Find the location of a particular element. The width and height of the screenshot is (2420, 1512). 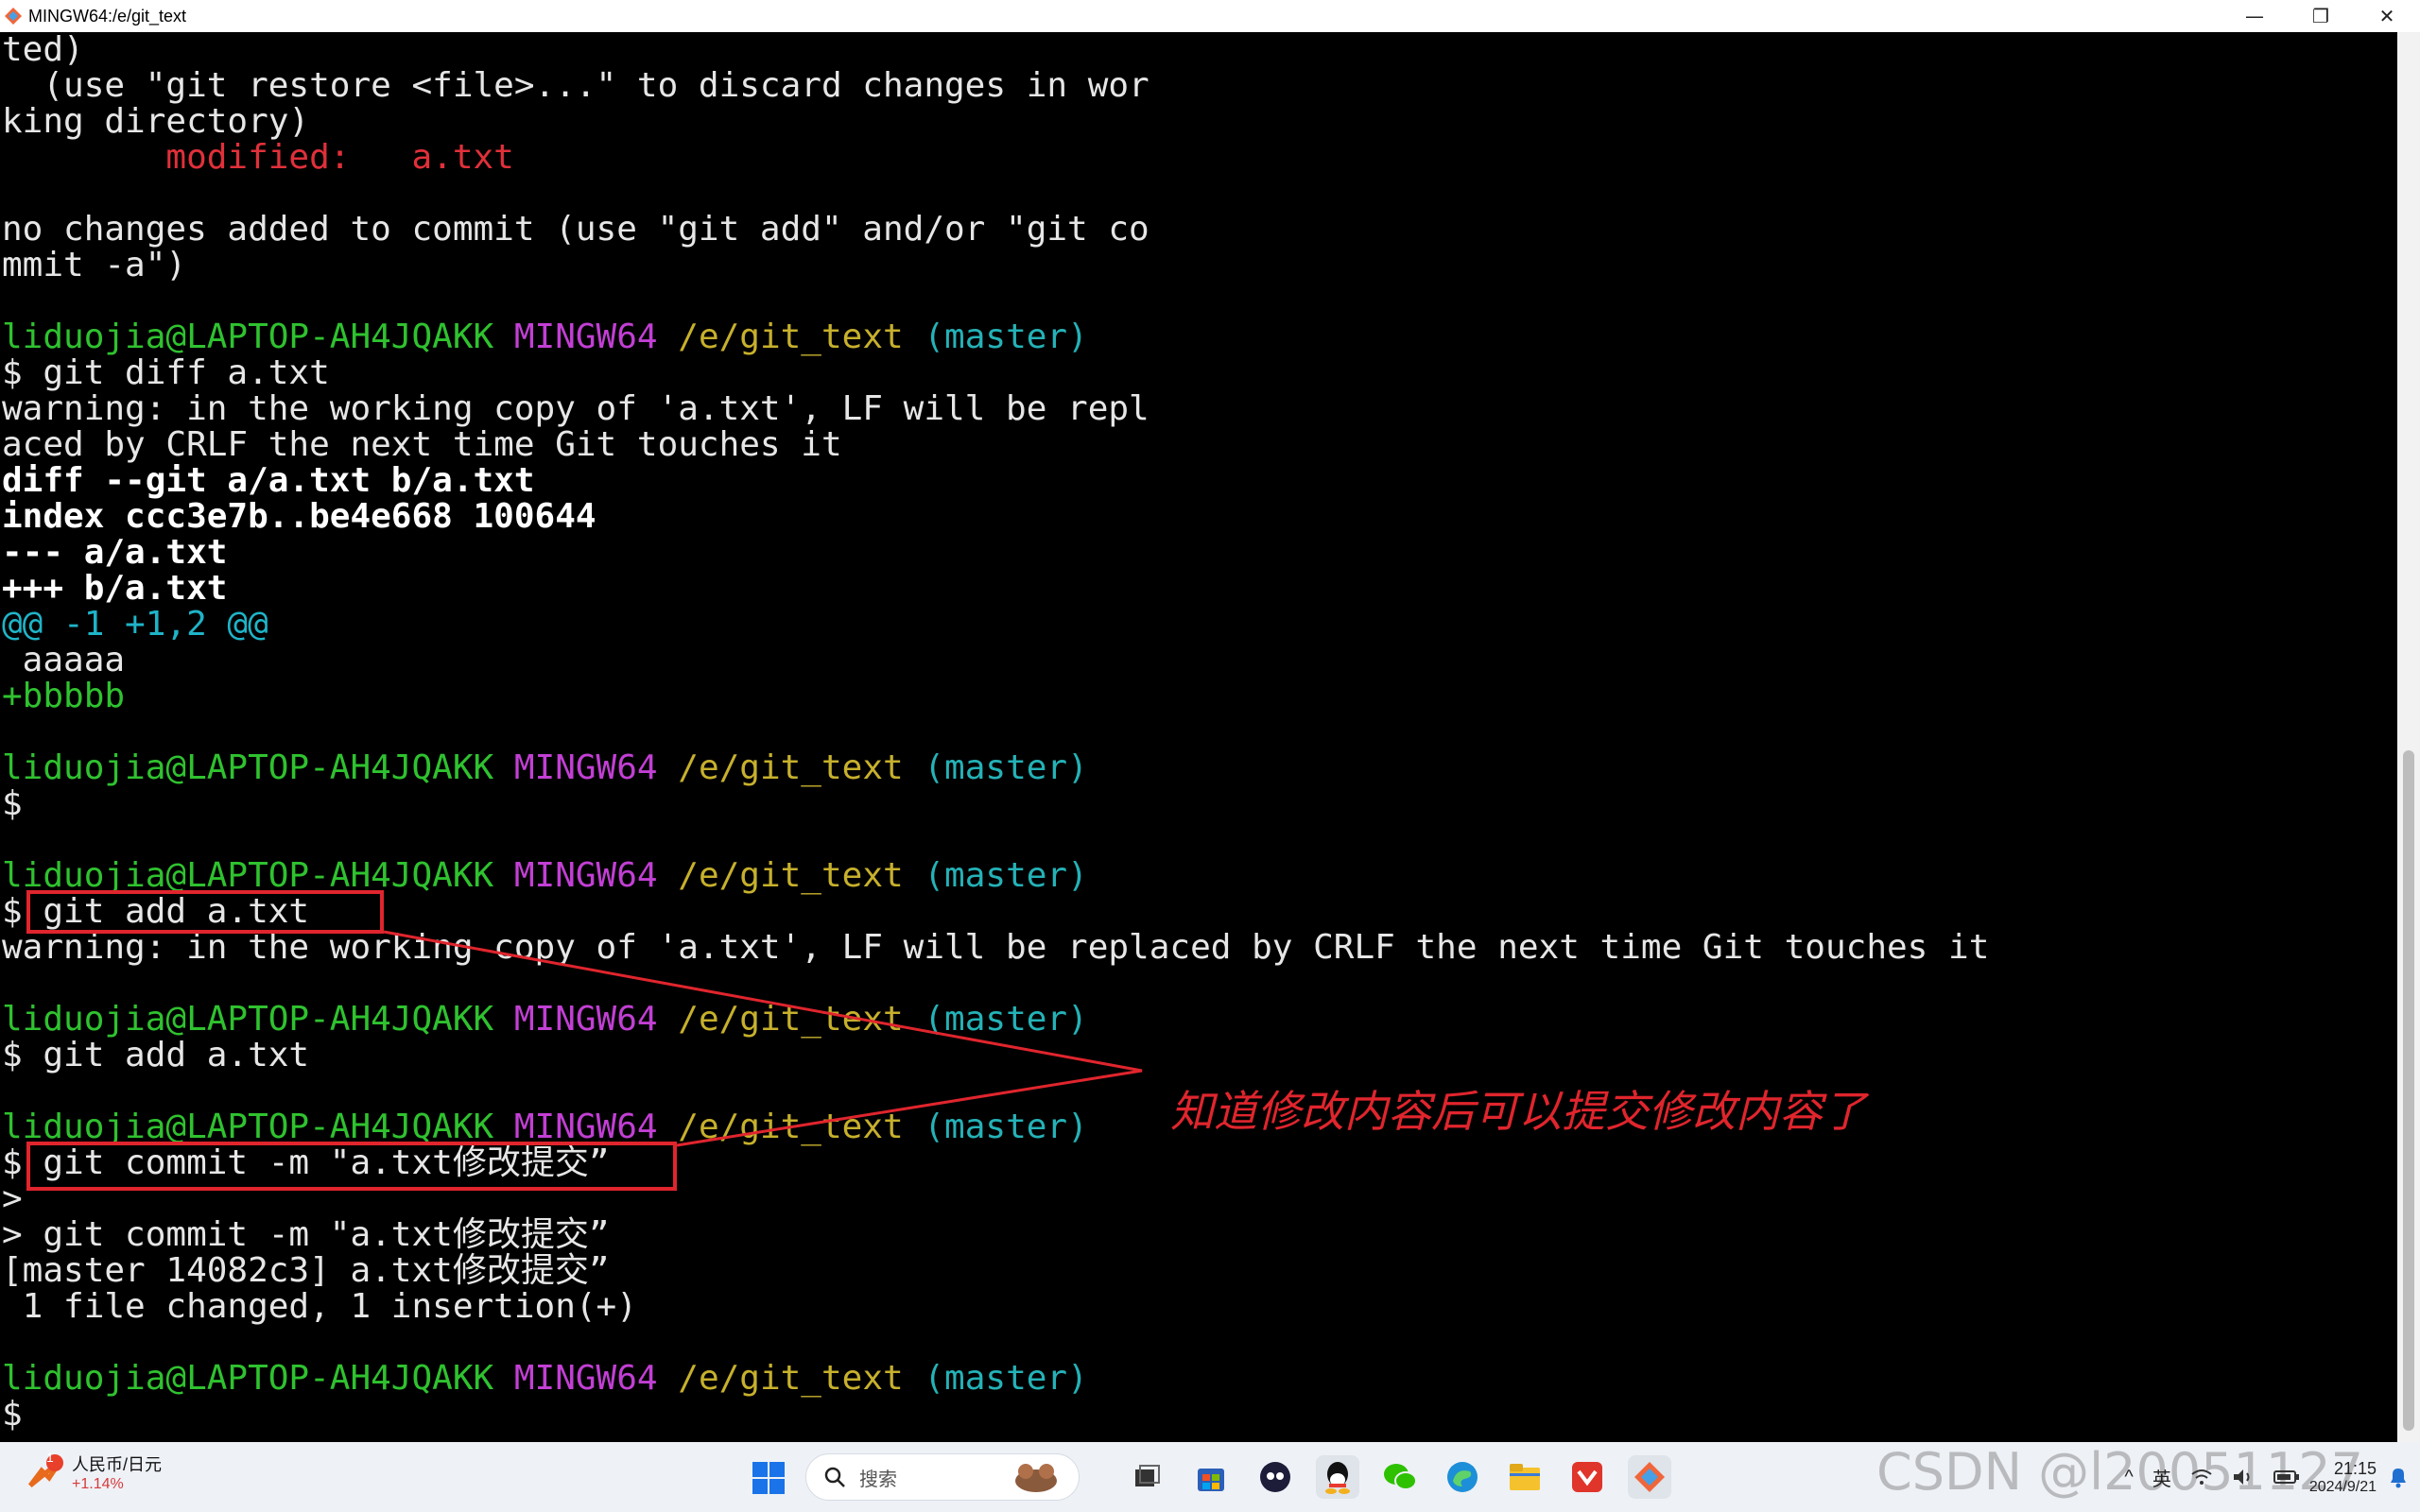

taskbar-search: 搜索 is located at coordinates (942, 1477).